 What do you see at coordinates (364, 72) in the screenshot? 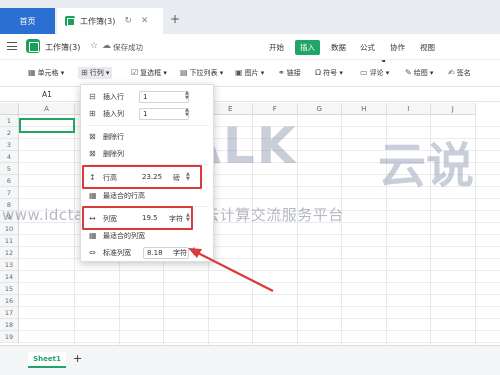
I see `comment-icon: ▭` at bounding box center [364, 72].